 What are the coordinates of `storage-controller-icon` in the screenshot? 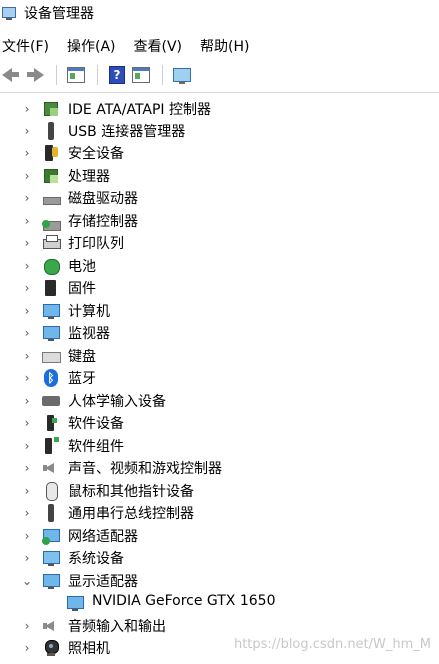 It's located at (51, 221).